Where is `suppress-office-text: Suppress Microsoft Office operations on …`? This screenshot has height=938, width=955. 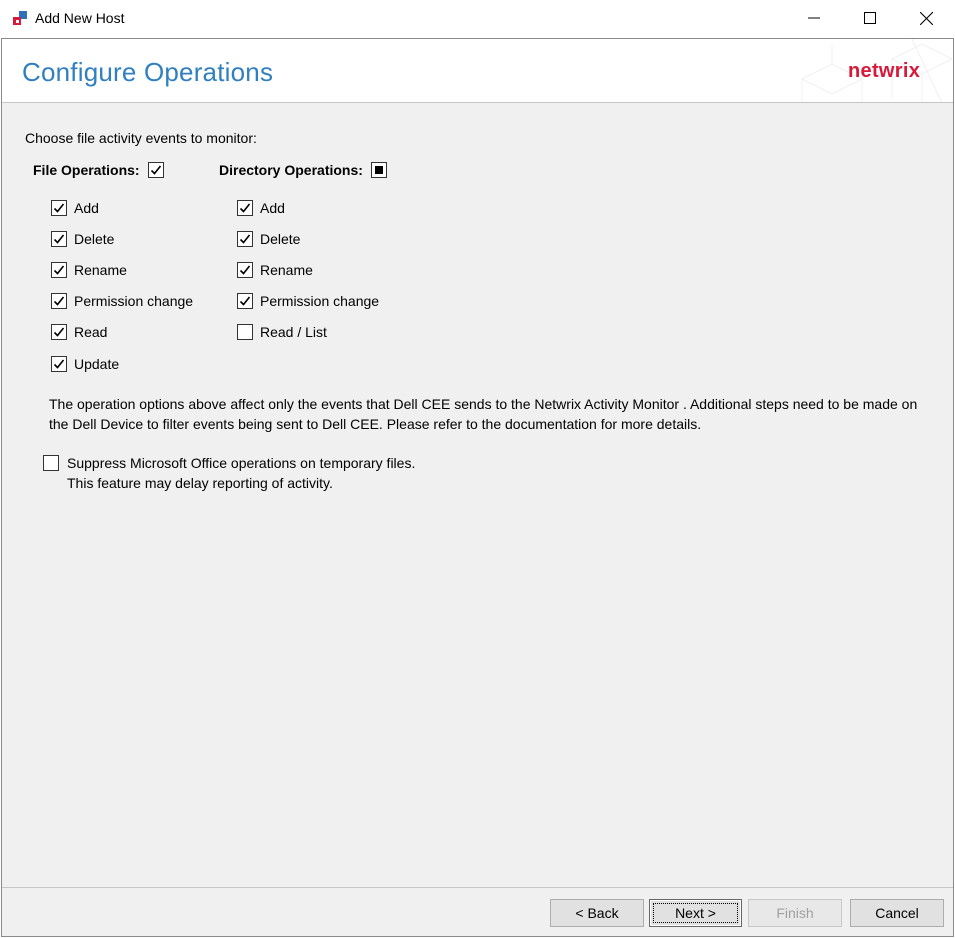
suppress-office-text: Suppress Microsoft Office operations on … is located at coordinates (241, 473).